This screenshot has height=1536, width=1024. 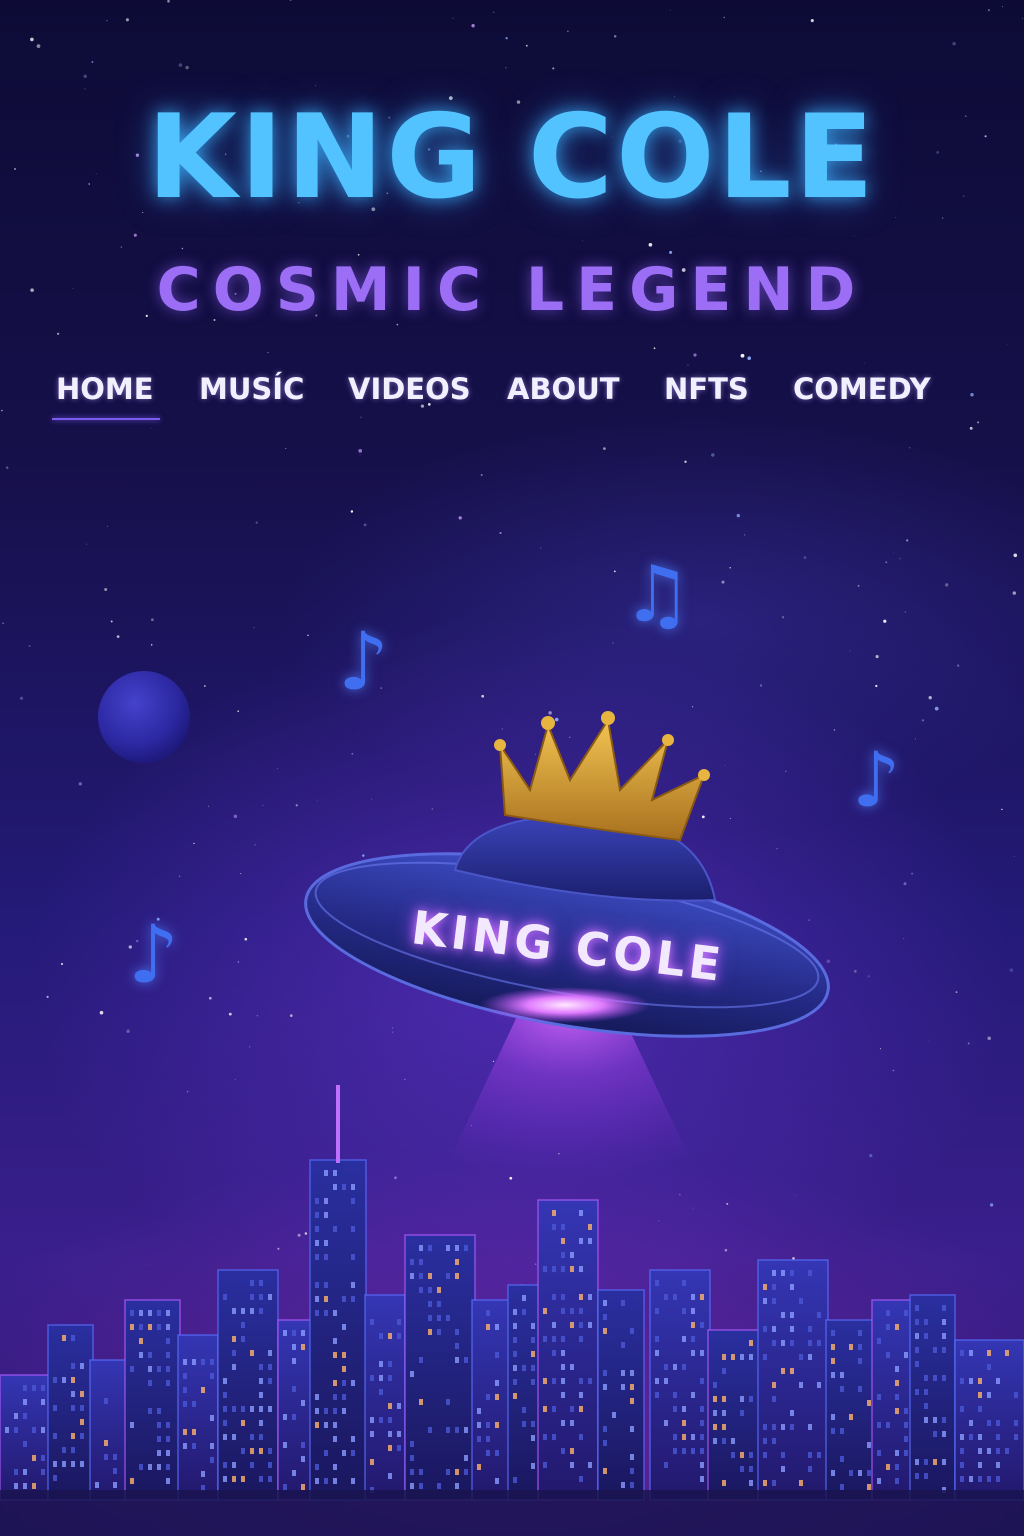 I want to click on planet-icon, so click(x=144, y=717).